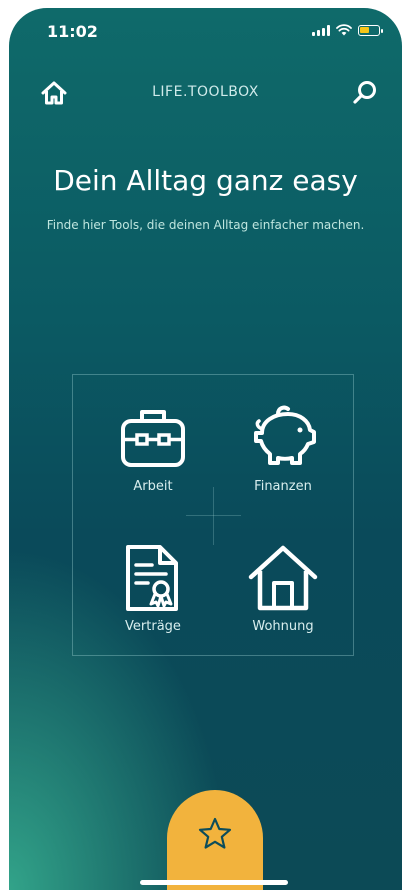 This screenshot has height=890, width=411. Describe the element at coordinates (283, 486) in the screenshot. I see `category-label: Finanzen` at that location.